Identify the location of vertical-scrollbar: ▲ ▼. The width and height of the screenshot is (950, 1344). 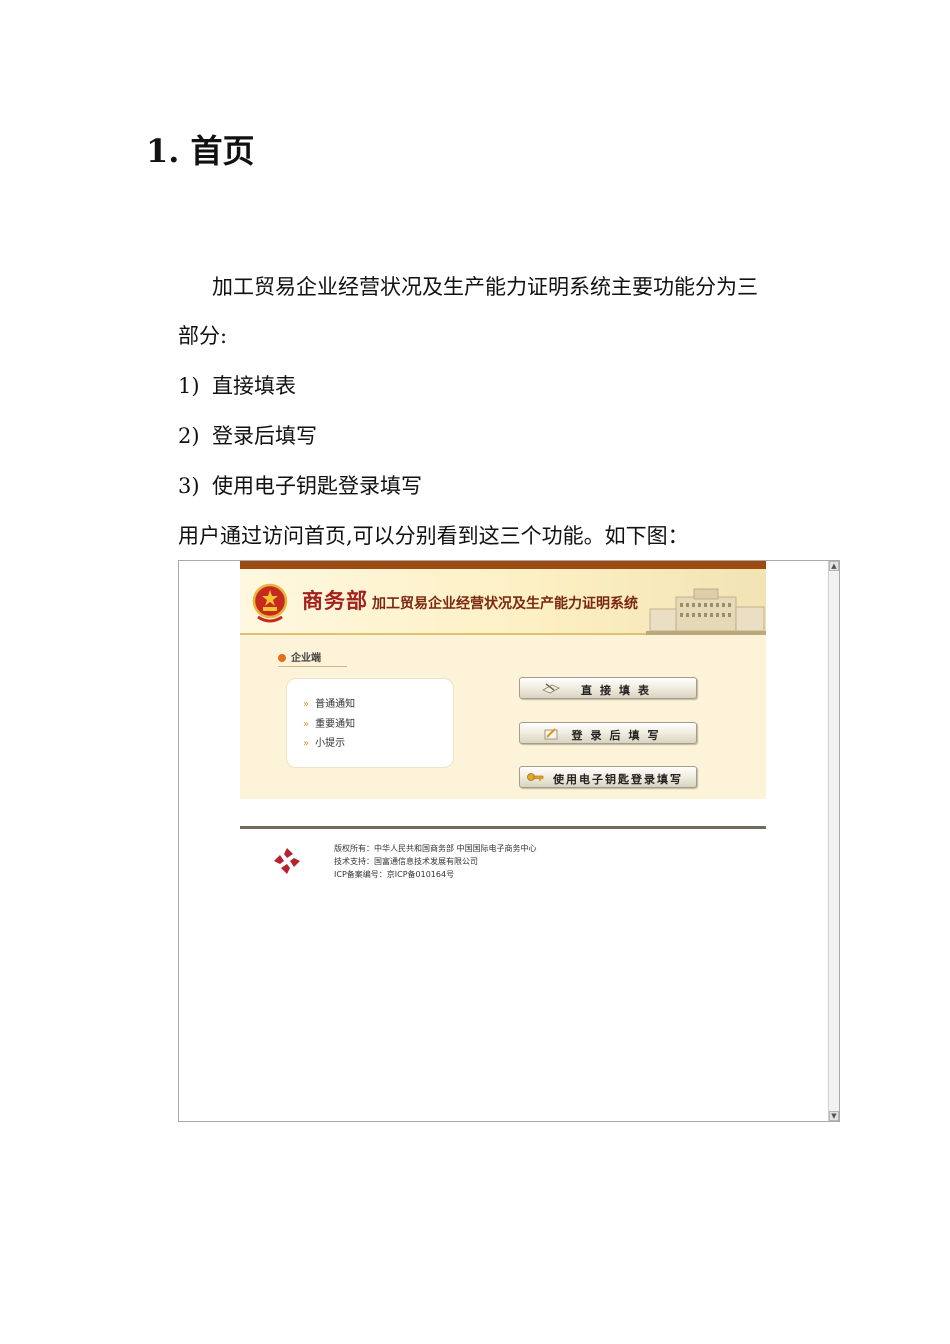
(833, 841).